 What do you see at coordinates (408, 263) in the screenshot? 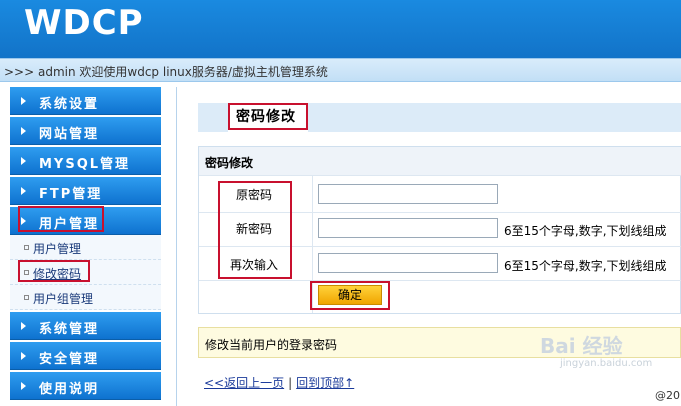
I see `confirm-password-input` at bounding box center [408, 263].